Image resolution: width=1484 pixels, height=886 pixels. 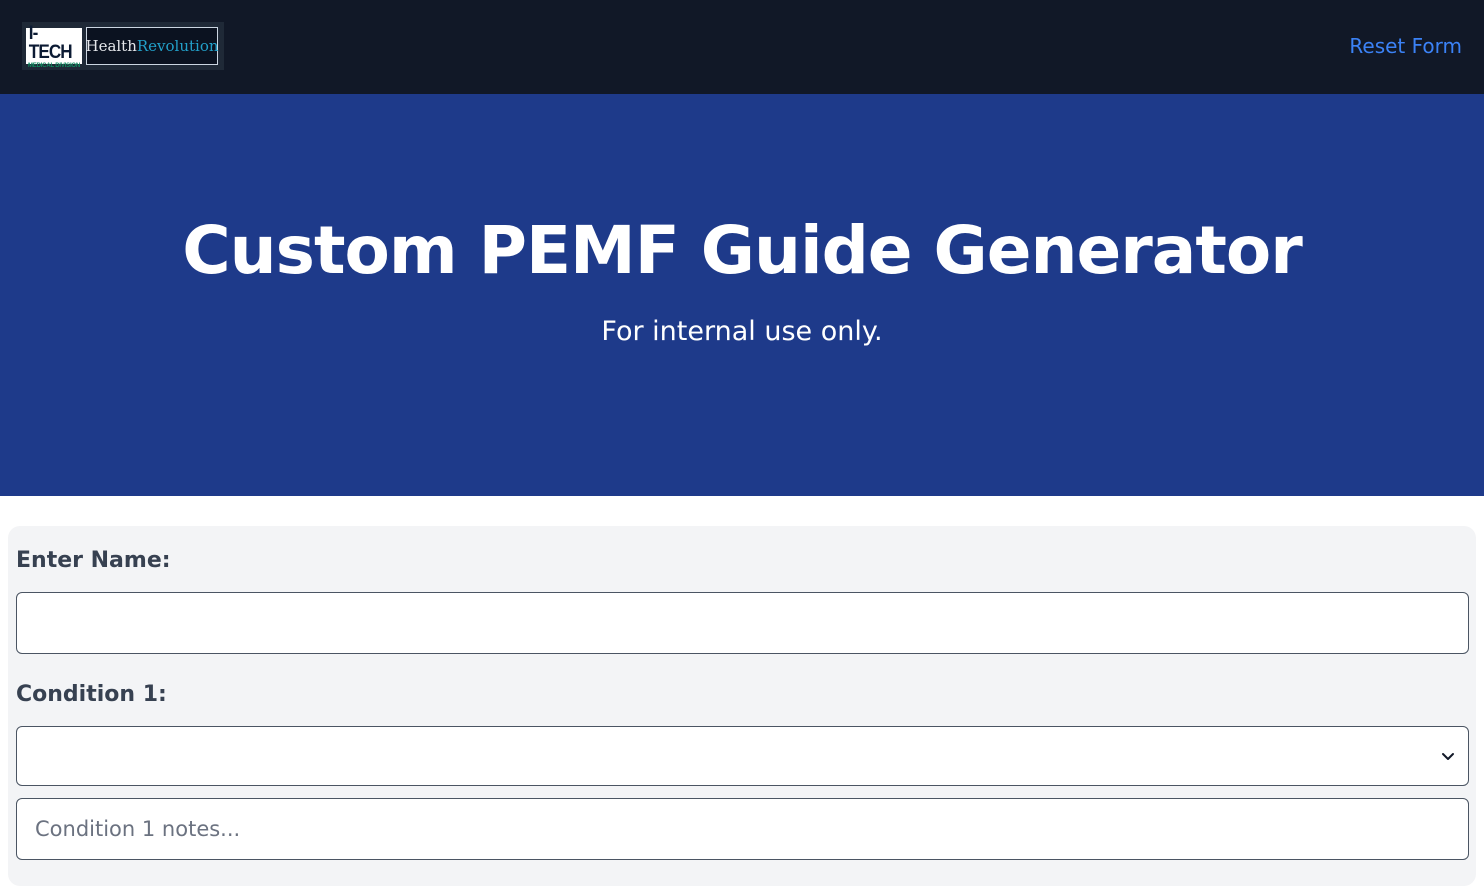 I want to click on brand-logo: I-TECH MEDICAL DIVISION Health Revolution, so click(x=123, y=46).